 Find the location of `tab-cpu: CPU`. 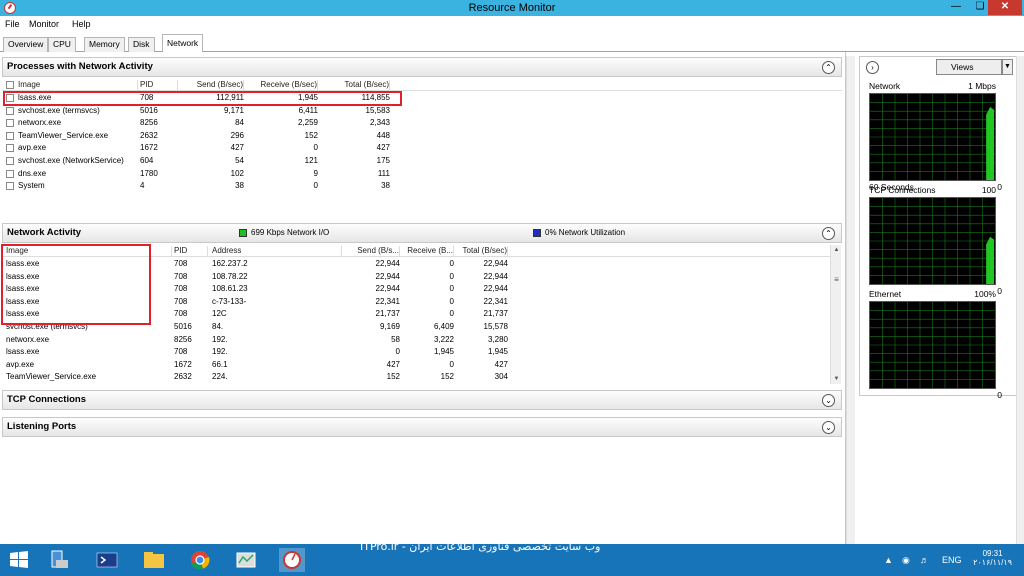

tab-cpu: CPU is located at coordinates (62, 44).